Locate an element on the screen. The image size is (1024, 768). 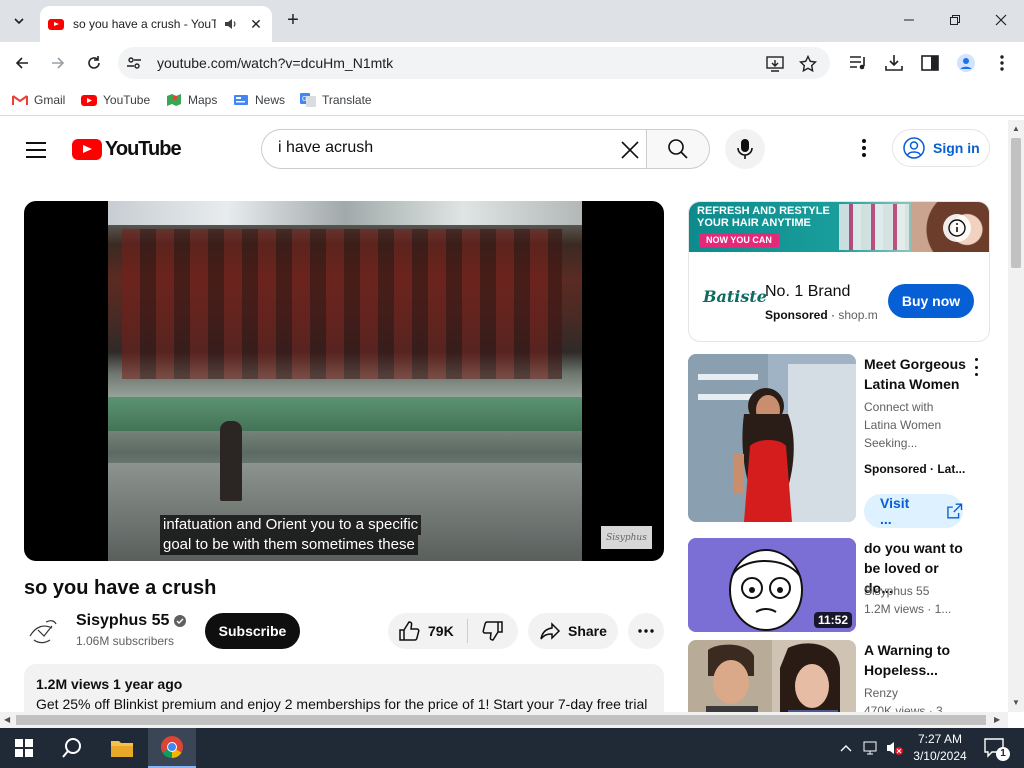
thumbs-up-icon is located at coordinates (409, 631).